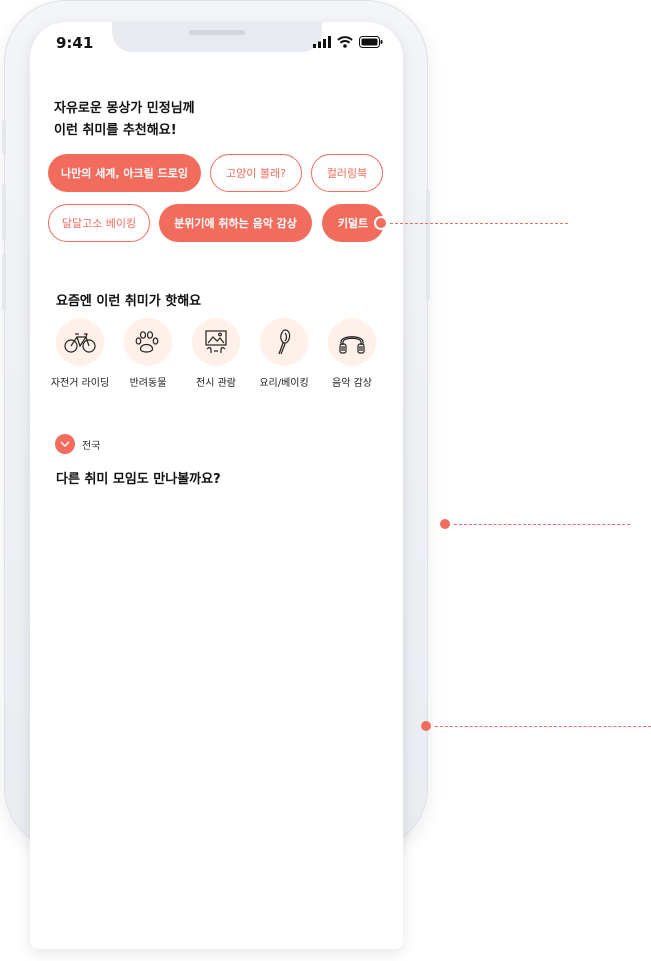 The width and height of the screenshot is (651, 961). I want to click on gallery-icon, so click(216, 341).